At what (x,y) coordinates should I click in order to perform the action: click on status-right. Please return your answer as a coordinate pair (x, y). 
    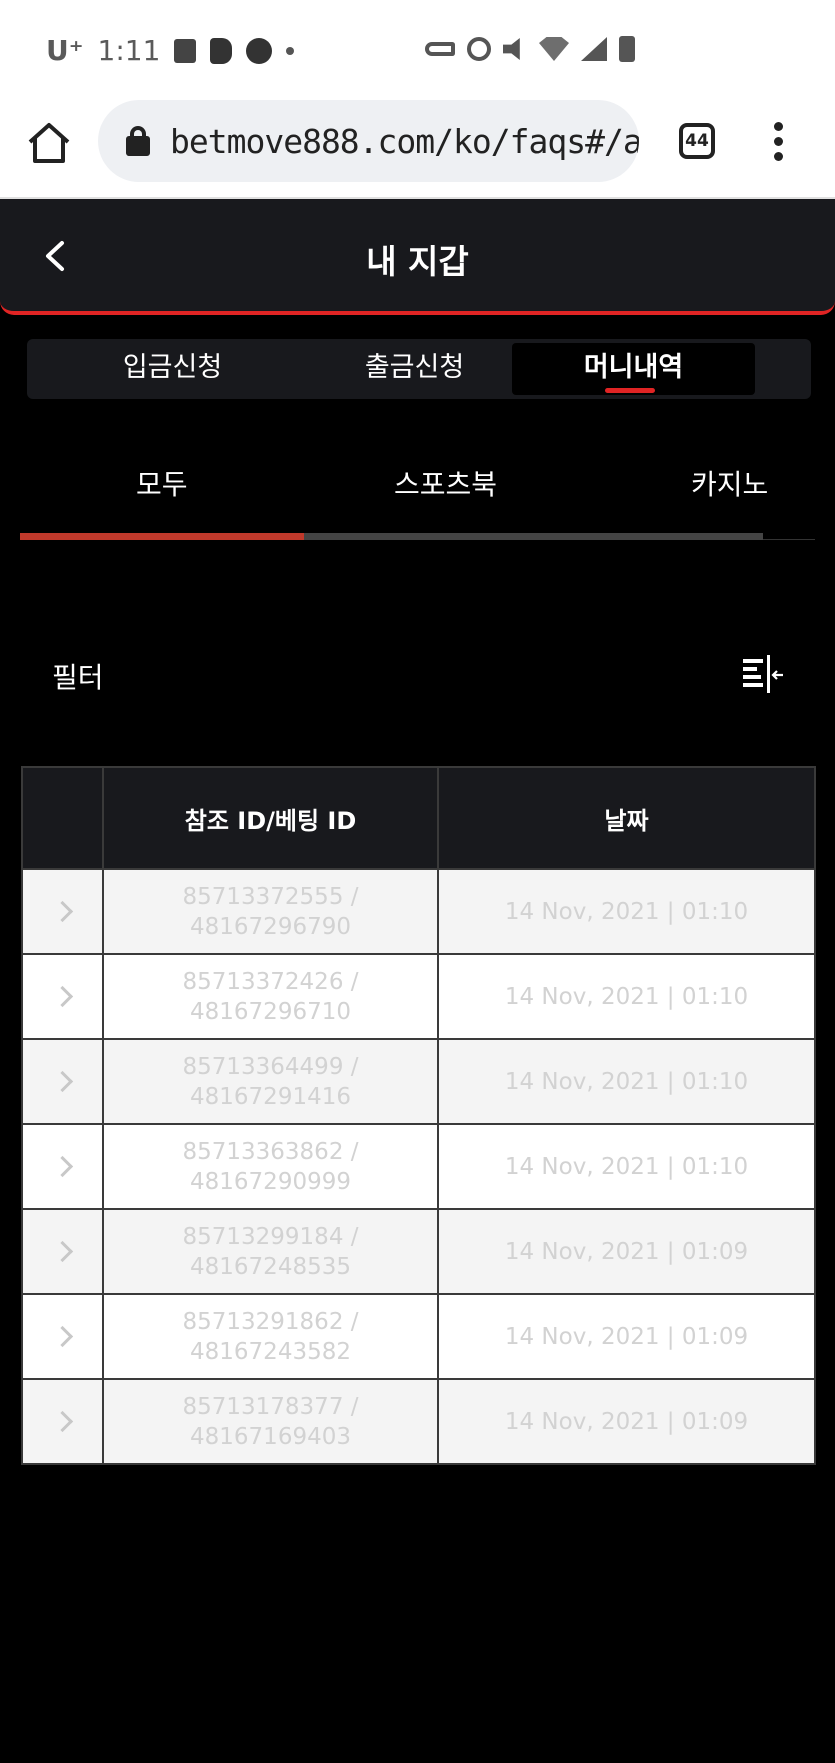
    Looking at the image, I should click on (530, 49).